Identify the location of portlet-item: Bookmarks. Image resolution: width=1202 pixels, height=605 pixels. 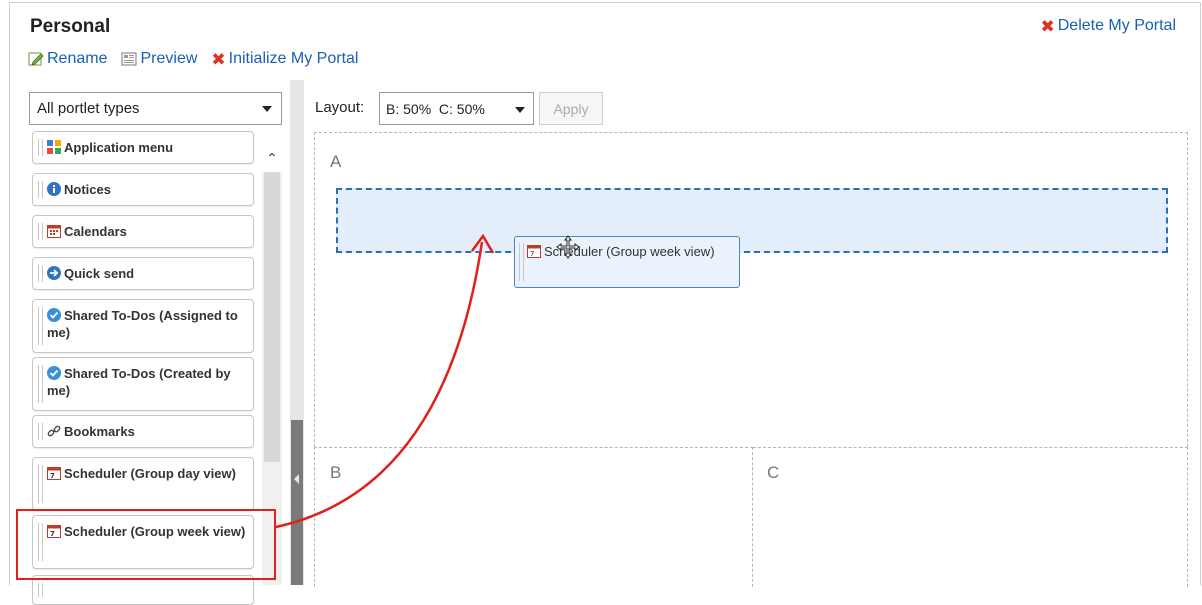
(143, 431).